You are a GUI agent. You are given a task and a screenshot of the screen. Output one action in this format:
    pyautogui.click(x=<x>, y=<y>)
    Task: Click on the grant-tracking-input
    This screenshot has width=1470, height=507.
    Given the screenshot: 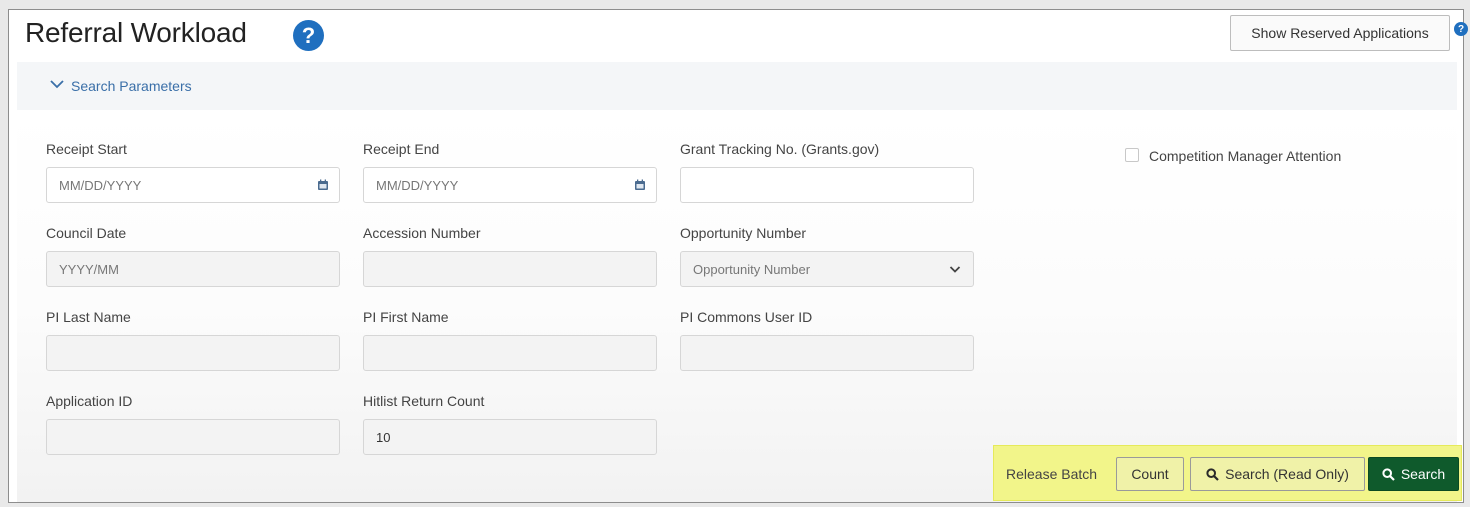 What is the action you would take?
    pyautogui.click(x=827, y=185)
    